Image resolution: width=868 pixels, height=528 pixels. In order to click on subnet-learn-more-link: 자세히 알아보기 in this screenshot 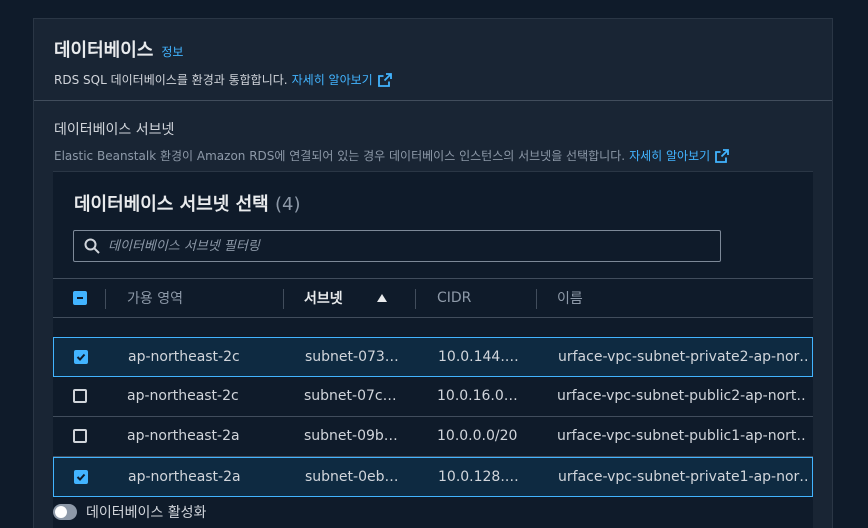, I will do `click(669, 155)`.